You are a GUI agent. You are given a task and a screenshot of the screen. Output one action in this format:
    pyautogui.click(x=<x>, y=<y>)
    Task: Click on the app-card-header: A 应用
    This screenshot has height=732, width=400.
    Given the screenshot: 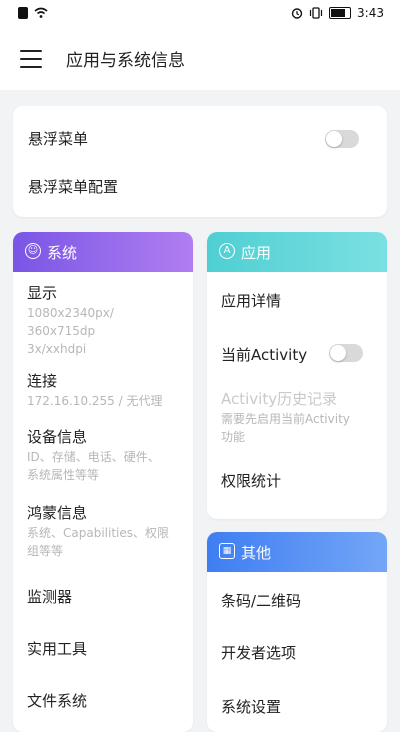 What is the action you would take?
    pyautogui.click(x=297, y=252)
    